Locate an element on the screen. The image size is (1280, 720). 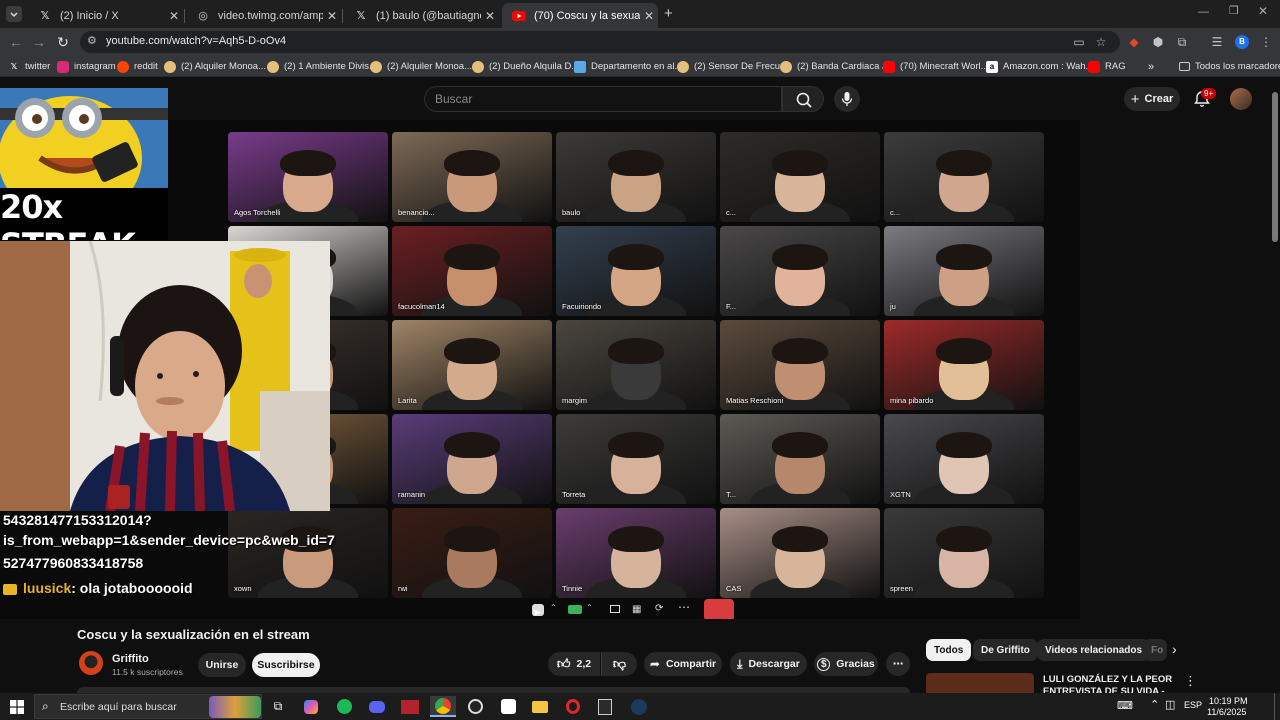
steam-icon is located at coordinates (639, 706).